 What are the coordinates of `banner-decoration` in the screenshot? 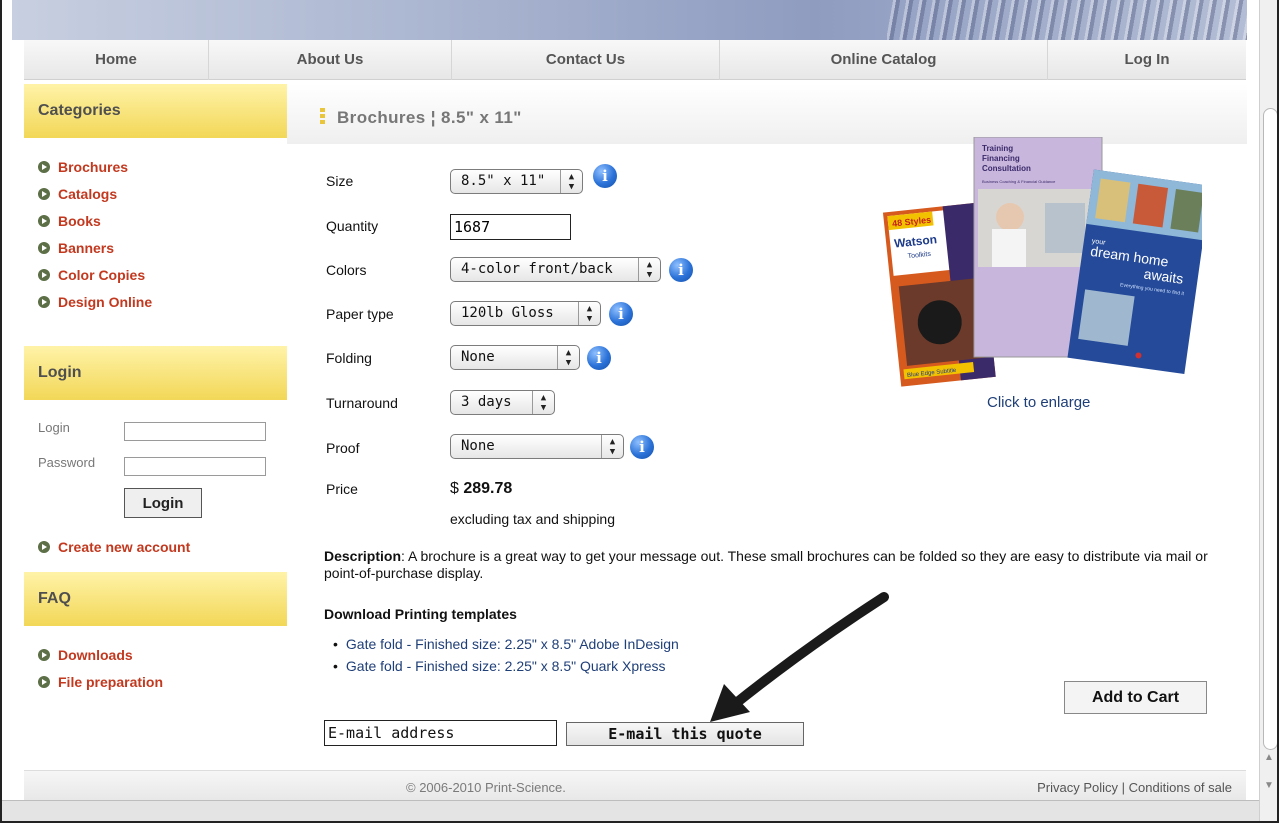 It's located at (1067, 20).